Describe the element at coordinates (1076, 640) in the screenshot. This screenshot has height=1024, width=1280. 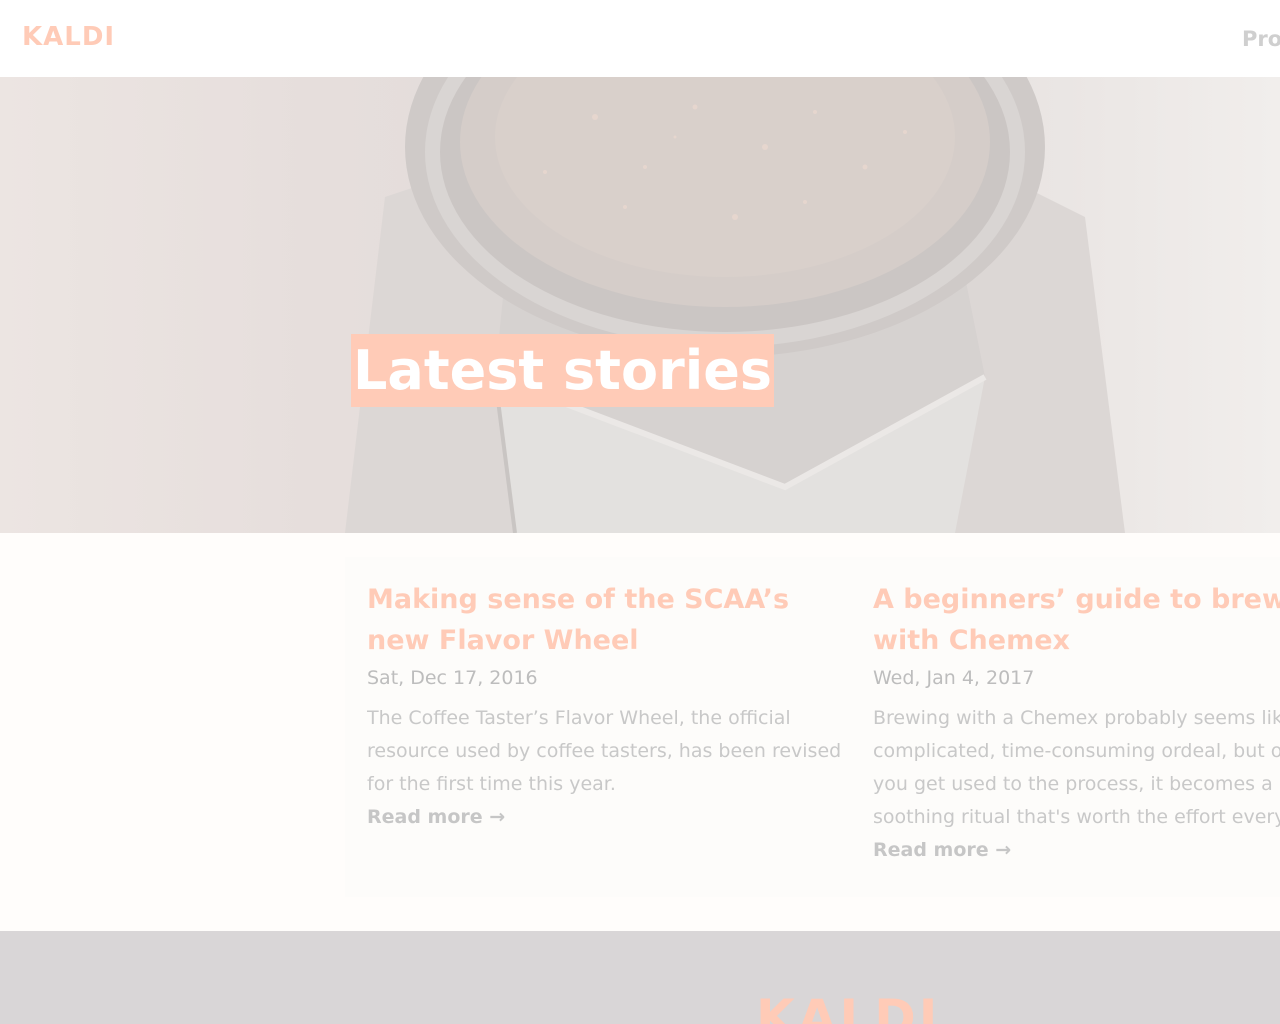
I see `story-title-line: with Chemex` at that location.